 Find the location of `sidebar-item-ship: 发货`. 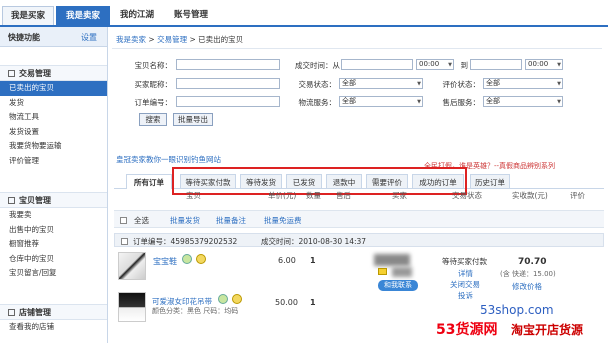

sidebar-item-ship: 发货 is located at coordinates (53, 103).